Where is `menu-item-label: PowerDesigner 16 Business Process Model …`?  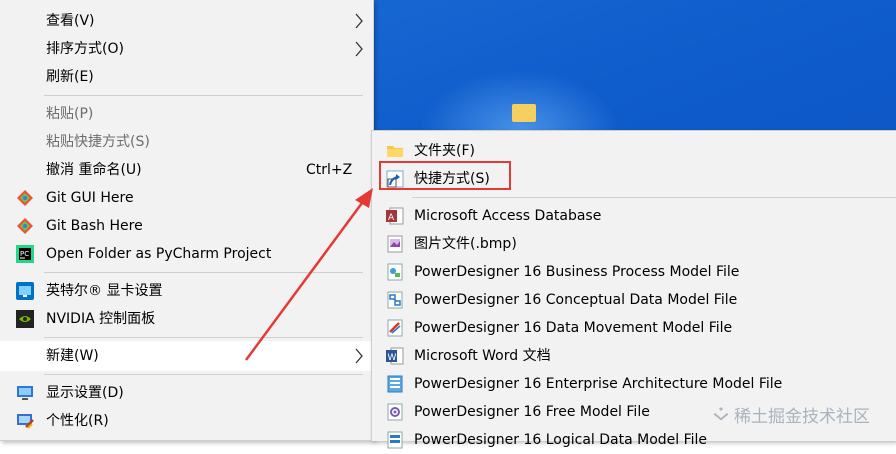 menu-item-label: PowerDesigner 16 Business Process Model … is located at coordinates (577, 272).